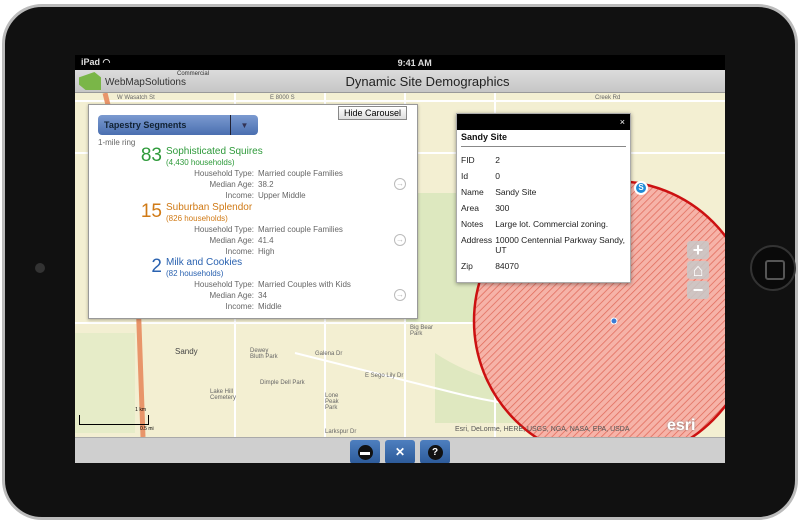 The image size is (800, 524). What do you see at coordinates (468, 160) in the screenshot?
I see `field-key: FID` at bounding box center [468, 160].